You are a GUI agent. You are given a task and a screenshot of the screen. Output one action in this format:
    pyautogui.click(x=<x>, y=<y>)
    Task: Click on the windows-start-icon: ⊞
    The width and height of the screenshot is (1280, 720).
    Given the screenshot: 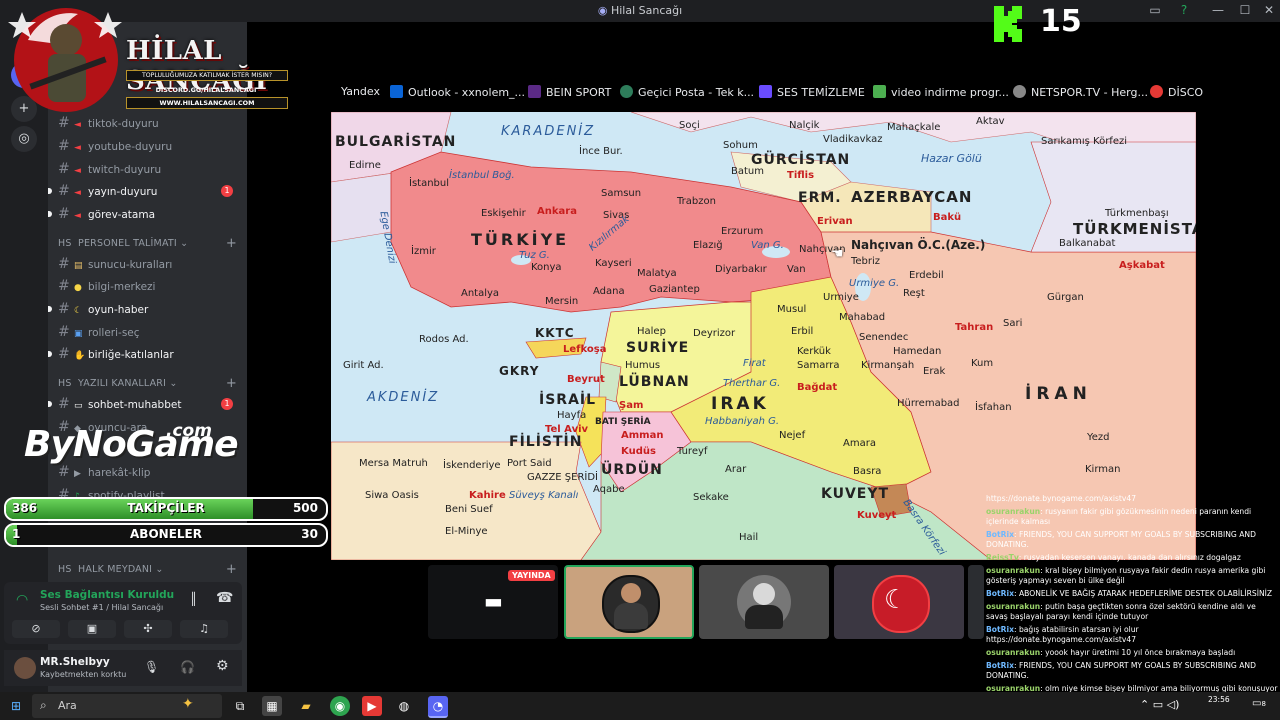 What is the action you would take?
    pyautogui.click(x=16, y=706)
    